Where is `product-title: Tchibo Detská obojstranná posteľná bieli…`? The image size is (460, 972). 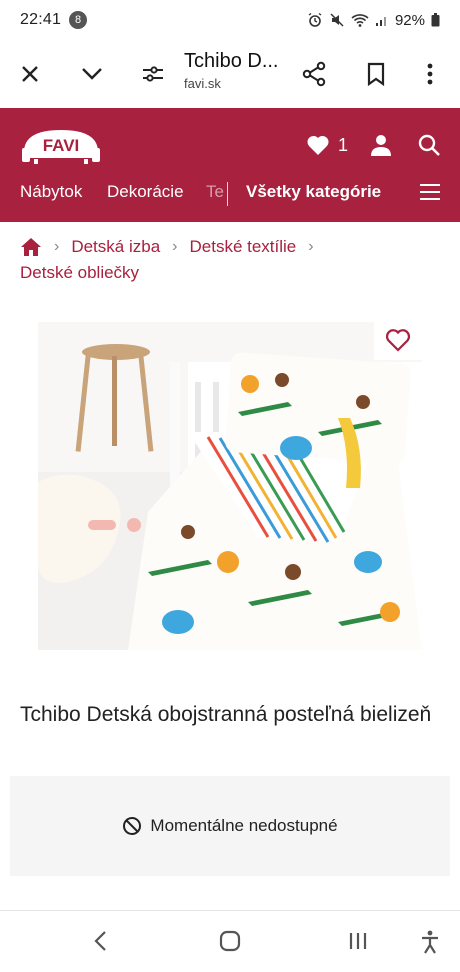
product-title: Tchibo Detská obojstranná posteľná bieli… is located at coordinates (226, 714).